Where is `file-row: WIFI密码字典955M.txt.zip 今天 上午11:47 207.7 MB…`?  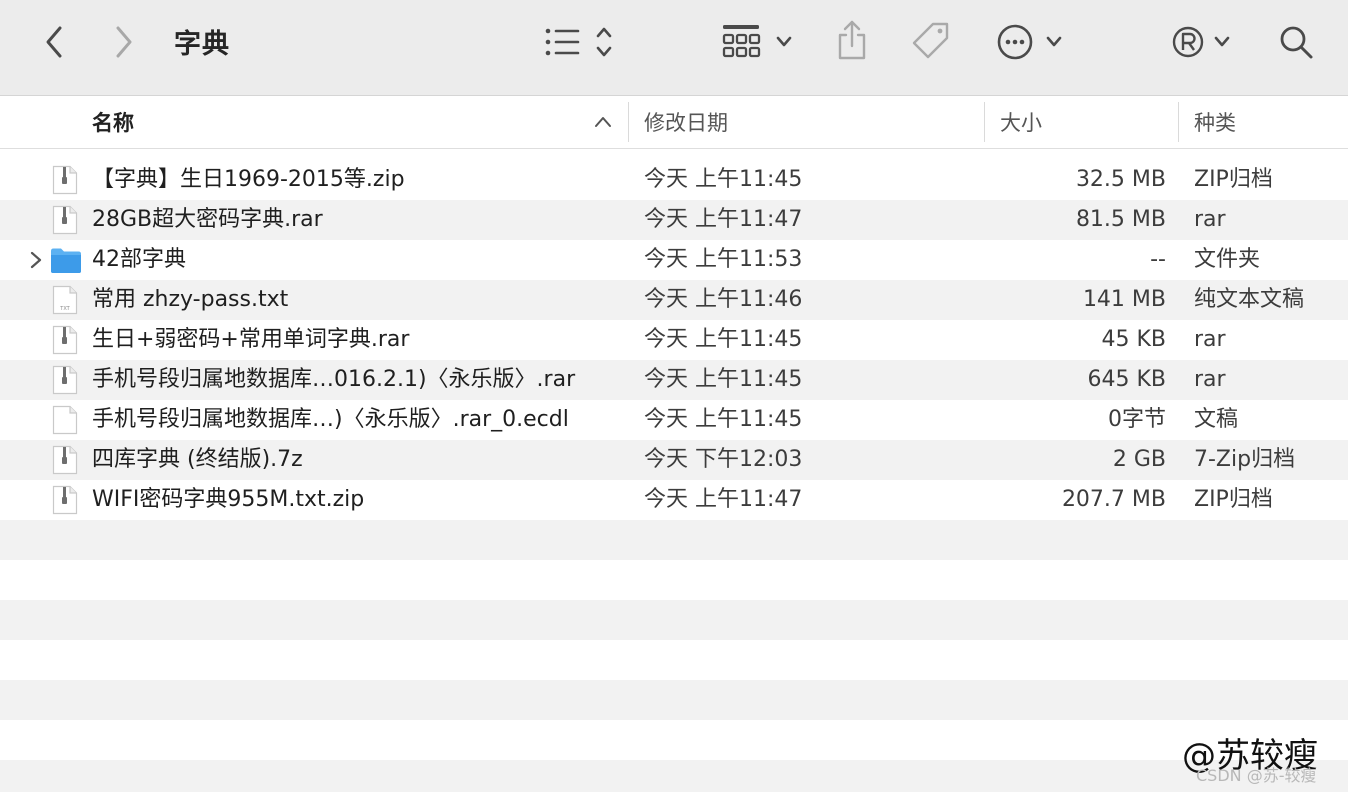 file-row: WIFI密码字典955M.txt.zip 今天 上午11:47 207.7 MB… is located at coordinates (674, 500).